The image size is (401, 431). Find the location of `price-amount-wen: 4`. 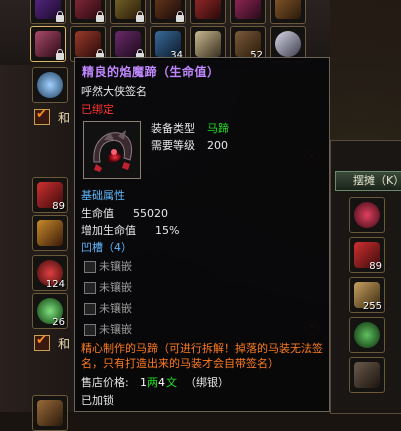

price-amount-wen: 4 is located at coordinates (161, 382).